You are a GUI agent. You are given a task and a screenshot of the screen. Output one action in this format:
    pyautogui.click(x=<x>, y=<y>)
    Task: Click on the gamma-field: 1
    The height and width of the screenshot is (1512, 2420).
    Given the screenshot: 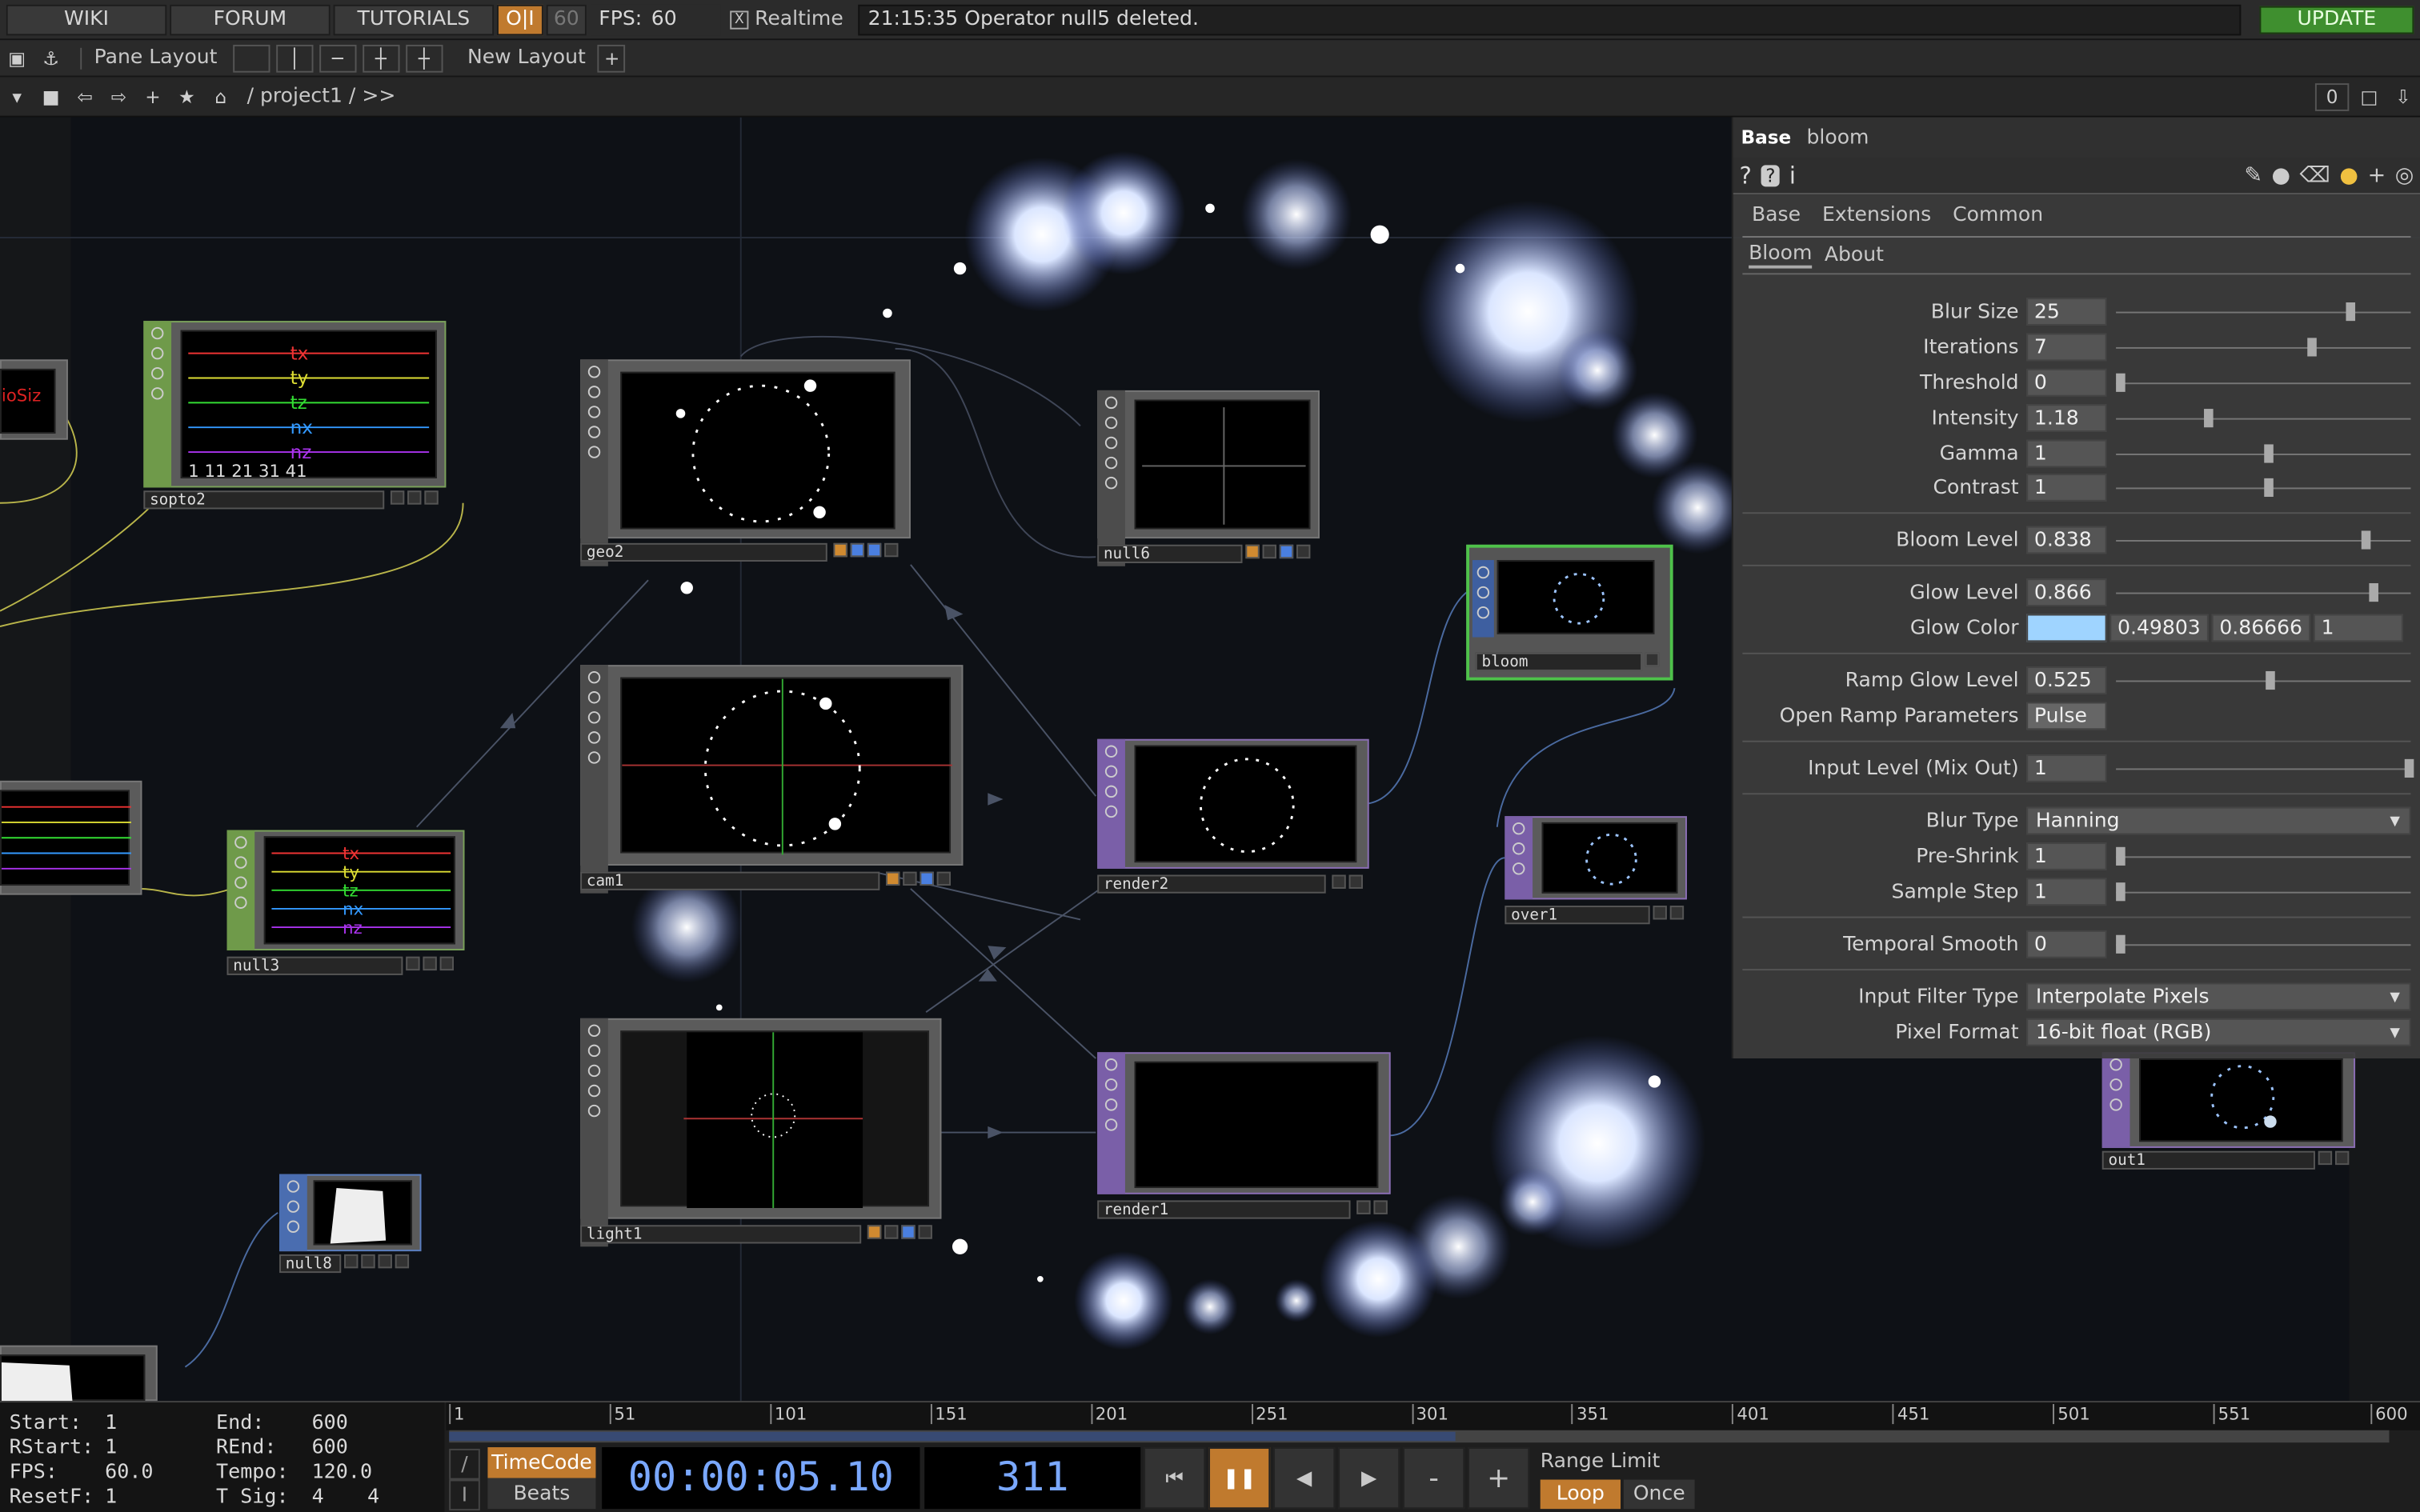 What is the action you would take?
    pyautogui.click(x=2066, y=453)
    